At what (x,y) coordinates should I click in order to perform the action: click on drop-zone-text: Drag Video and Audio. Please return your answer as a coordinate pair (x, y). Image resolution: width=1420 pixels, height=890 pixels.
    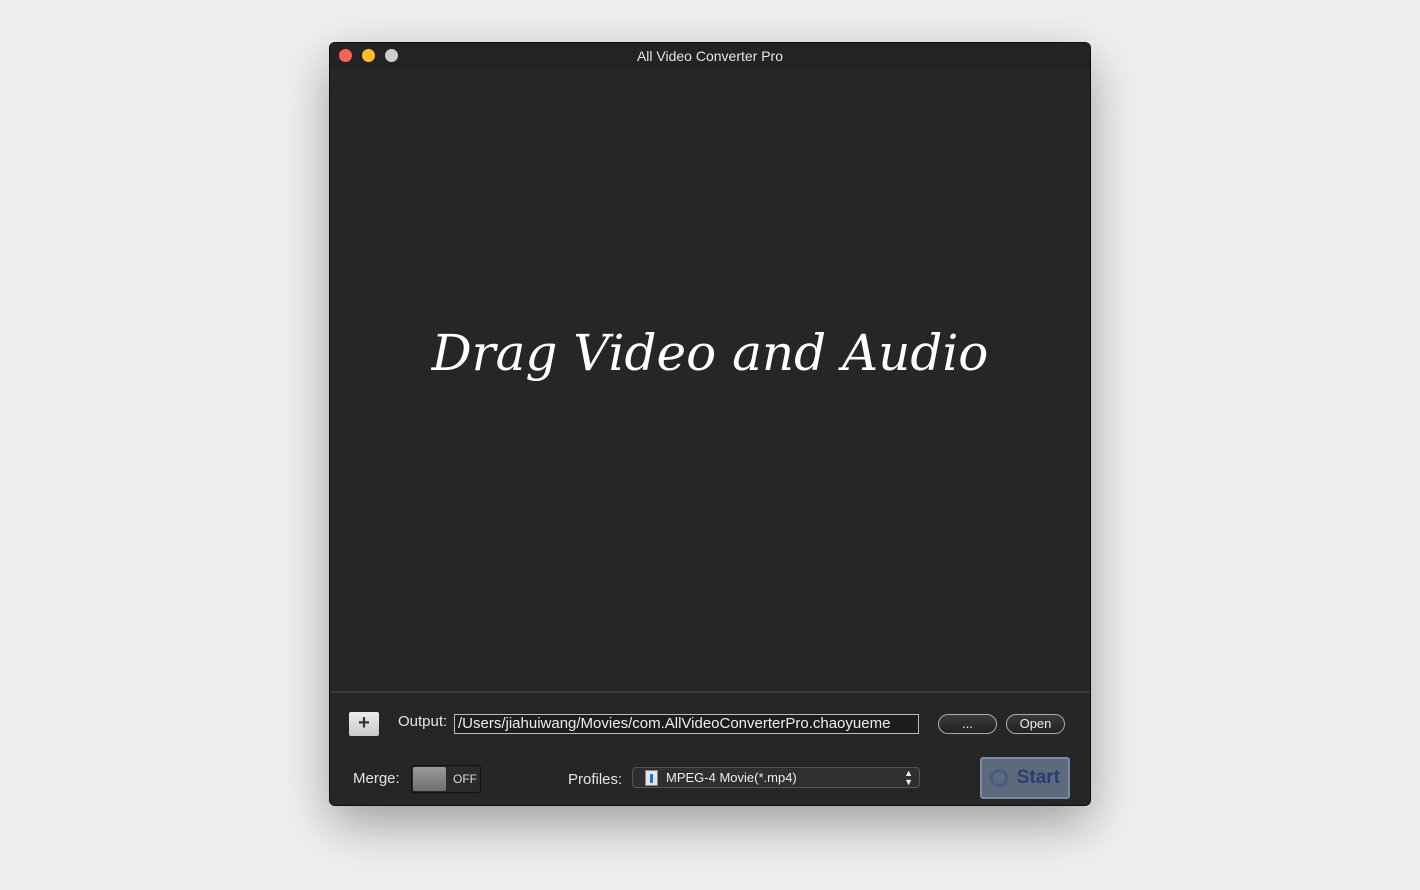
    Looking at the image, I should click on (710, 353).